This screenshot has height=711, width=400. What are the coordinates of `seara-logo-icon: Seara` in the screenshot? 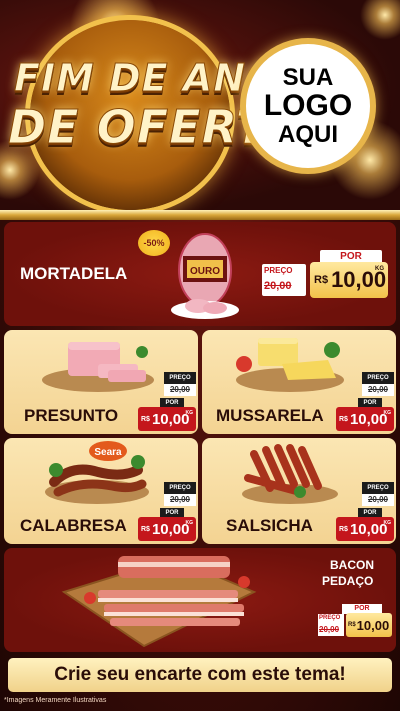 It's located at (108, 451).